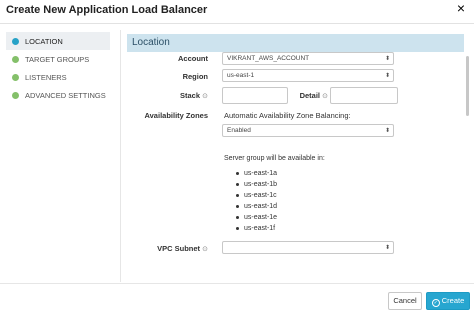 Image resolution: width=474 pixels, height=310 pixels. I want to click on sidebar-item-listeners: LISTENERS, so click(58, 77).